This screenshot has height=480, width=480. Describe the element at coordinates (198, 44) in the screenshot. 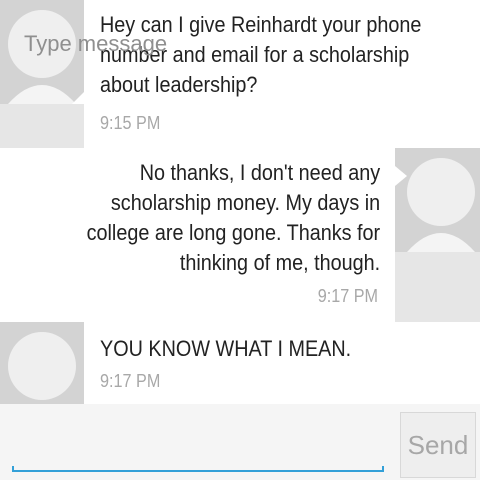

I see `message-input` at that location.